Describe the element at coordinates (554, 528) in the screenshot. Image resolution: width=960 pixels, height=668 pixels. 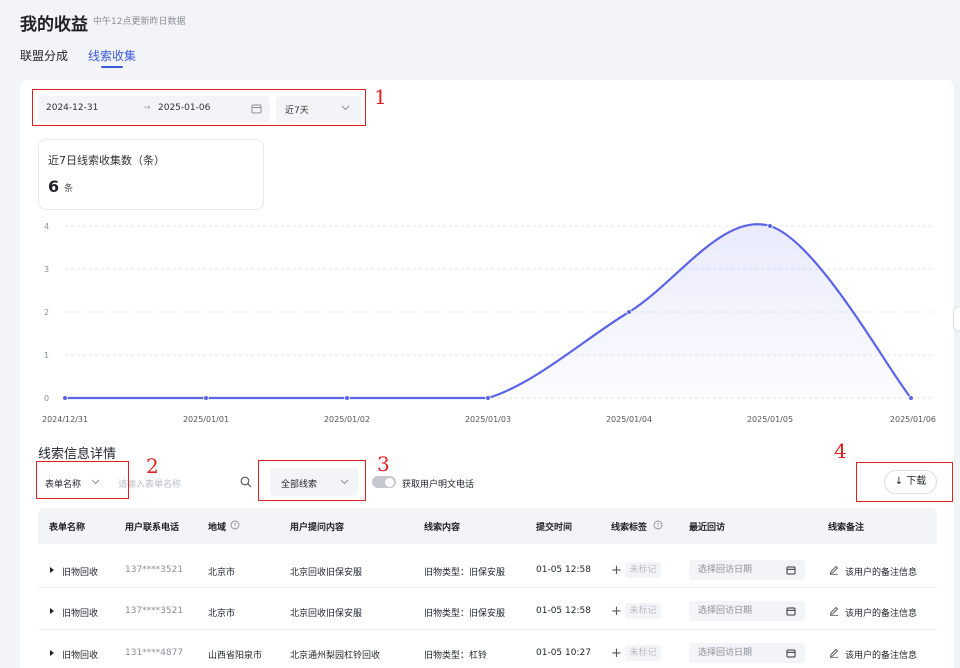
I see `column-header-time: 提交时间` at that location.